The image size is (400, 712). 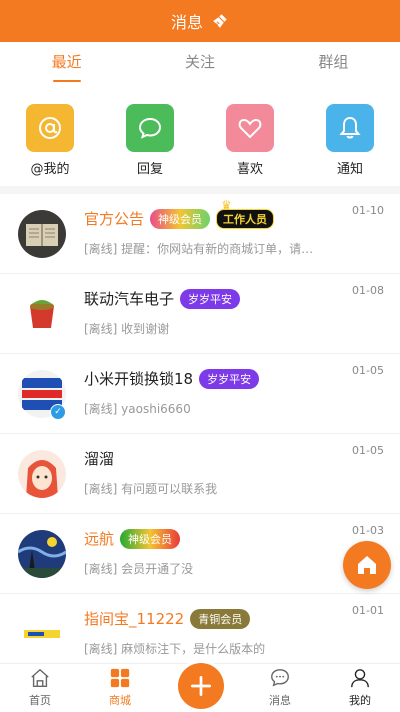 I want to click on home-outline-icon, so click(x=40, y=677).